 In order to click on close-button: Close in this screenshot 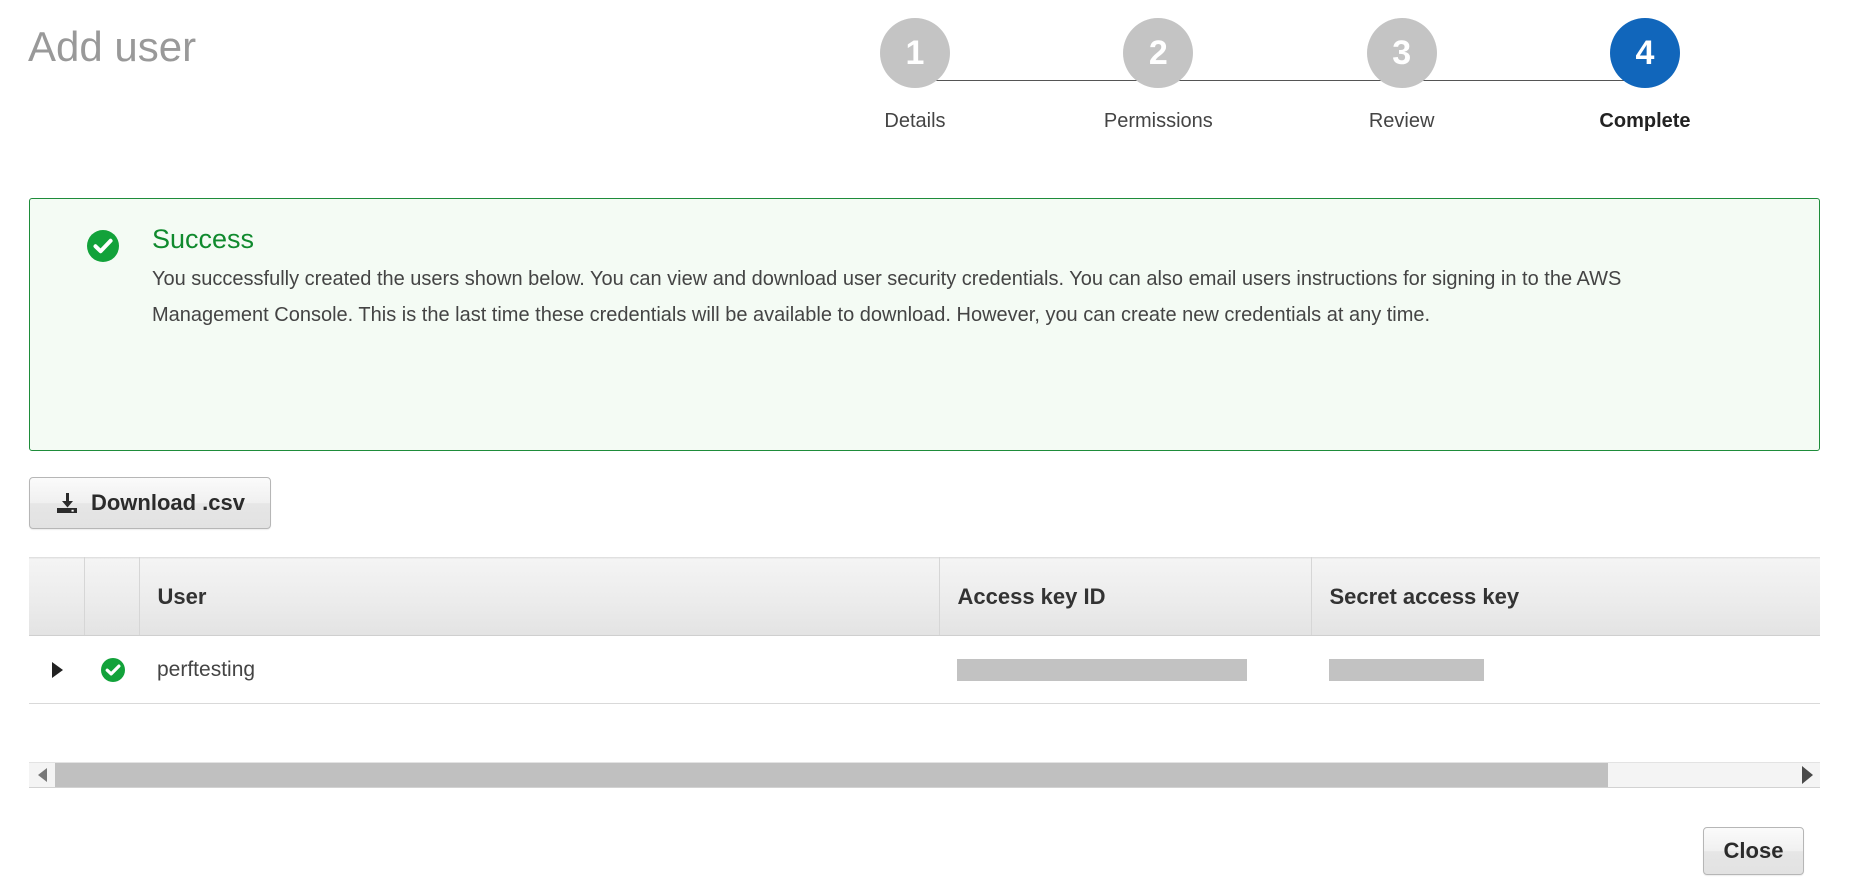, I will do `click(1753, 851)`.